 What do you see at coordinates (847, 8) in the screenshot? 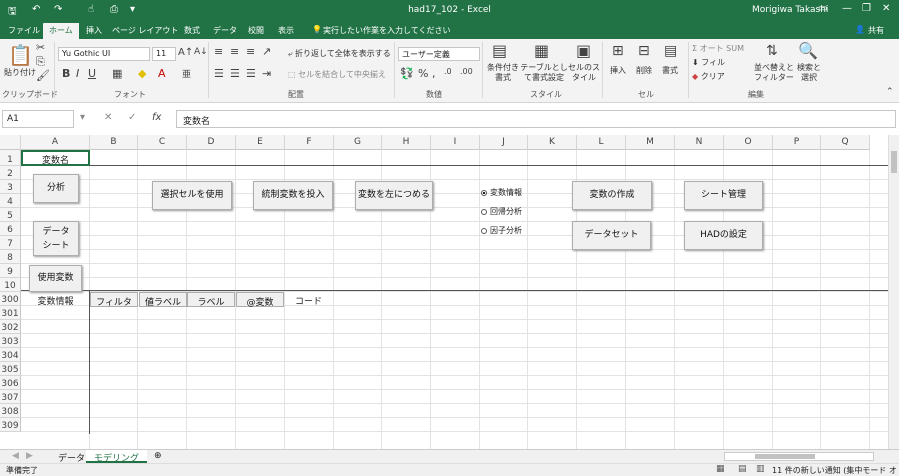
I see `minimize-icon: —` at bounding box center [847, 8].